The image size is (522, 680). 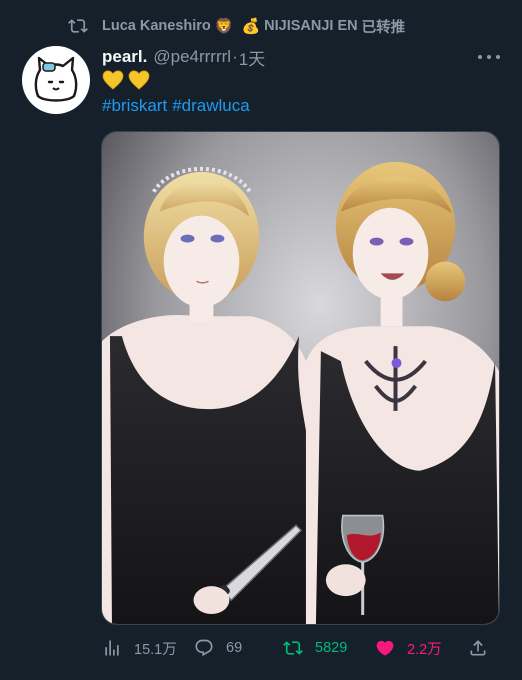 What do you see at coordinates (331, 648) in the screenshot?
I see `retweet-count: 5829` at bounding box center [331, 648].